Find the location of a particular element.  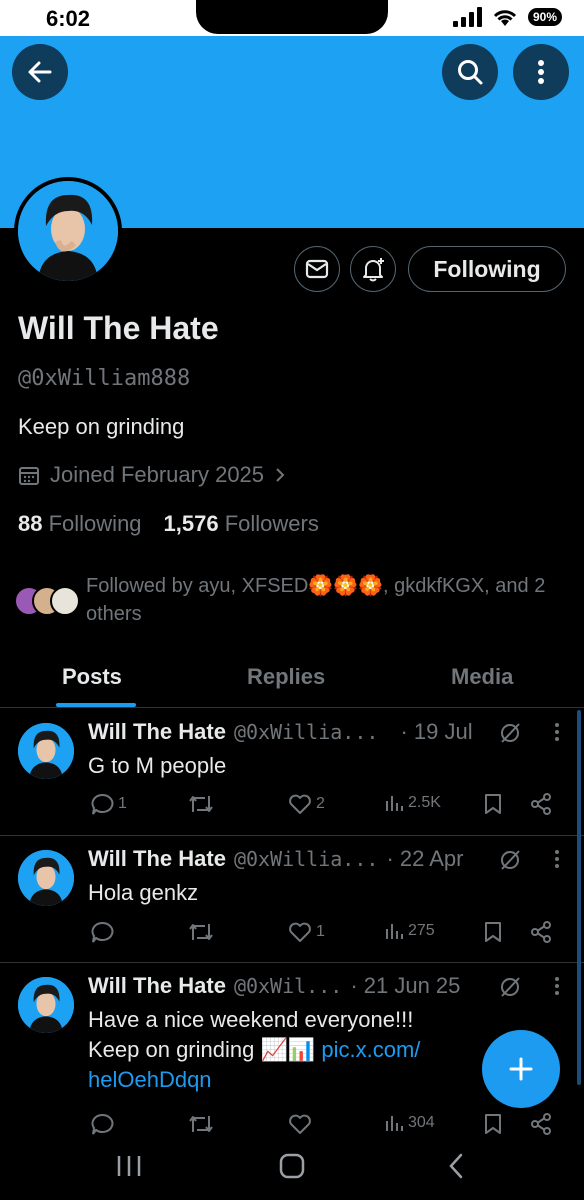

back-arrow-icon is located at coordinates (40, 72).